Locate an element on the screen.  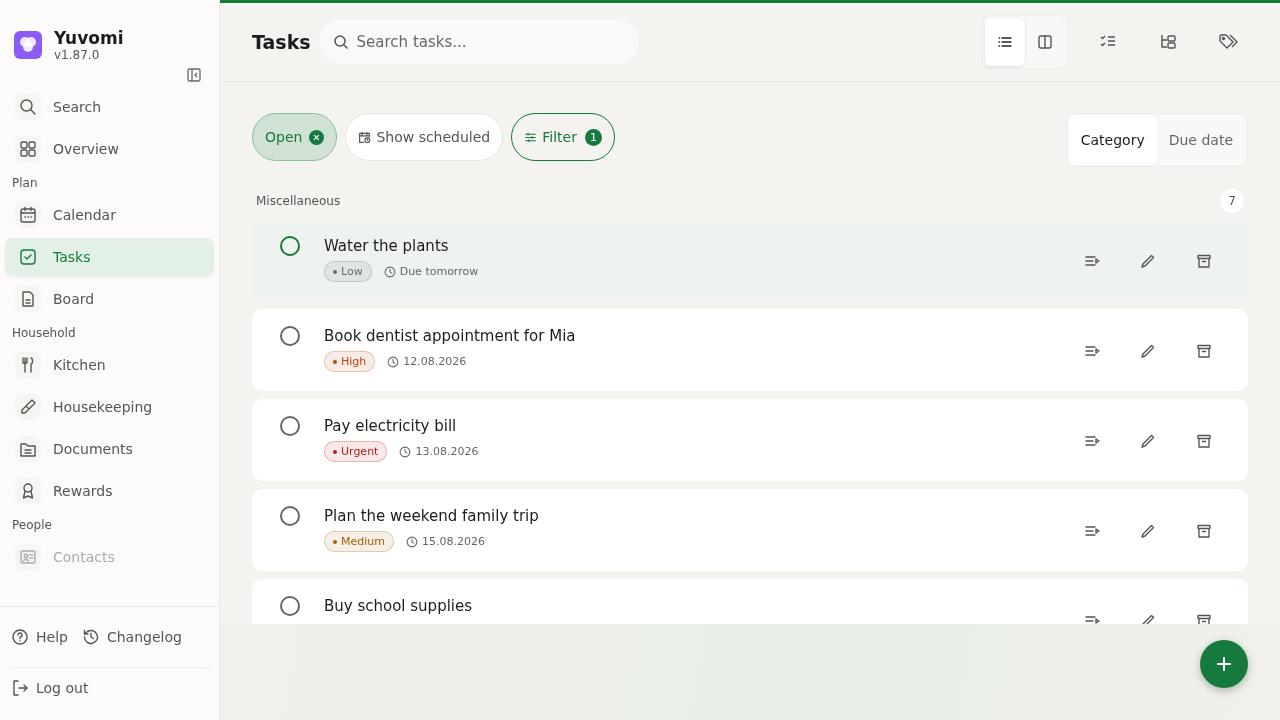
task-title: Pay electricity bill is located at coordinates (391, 426).